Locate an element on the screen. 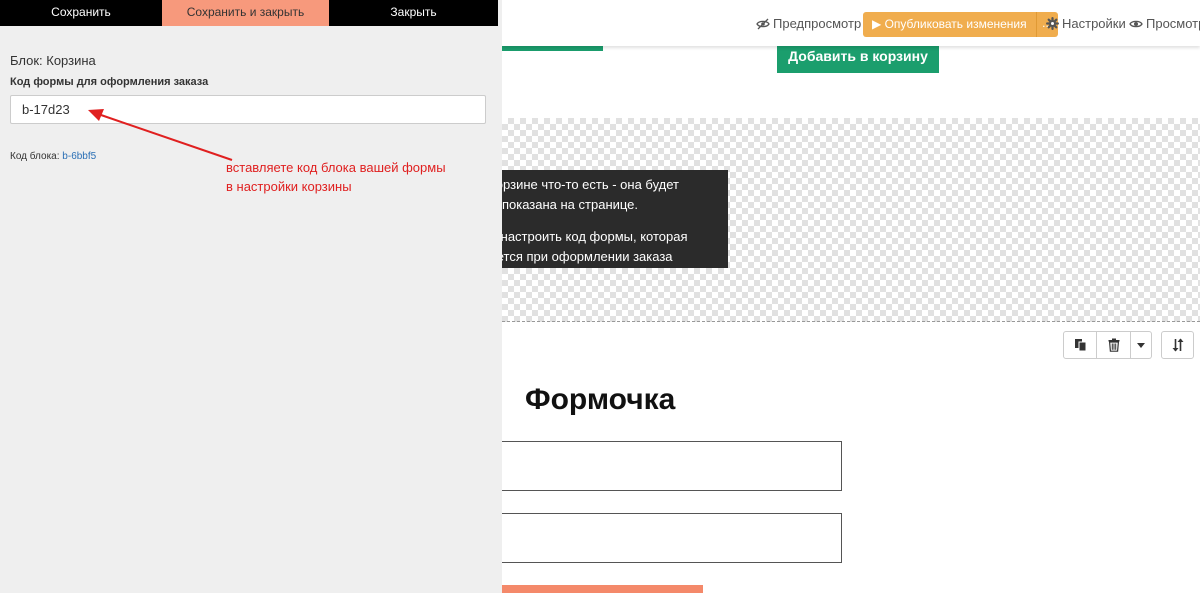  view-button: Просмотр is located at coordinates (1164, 23).